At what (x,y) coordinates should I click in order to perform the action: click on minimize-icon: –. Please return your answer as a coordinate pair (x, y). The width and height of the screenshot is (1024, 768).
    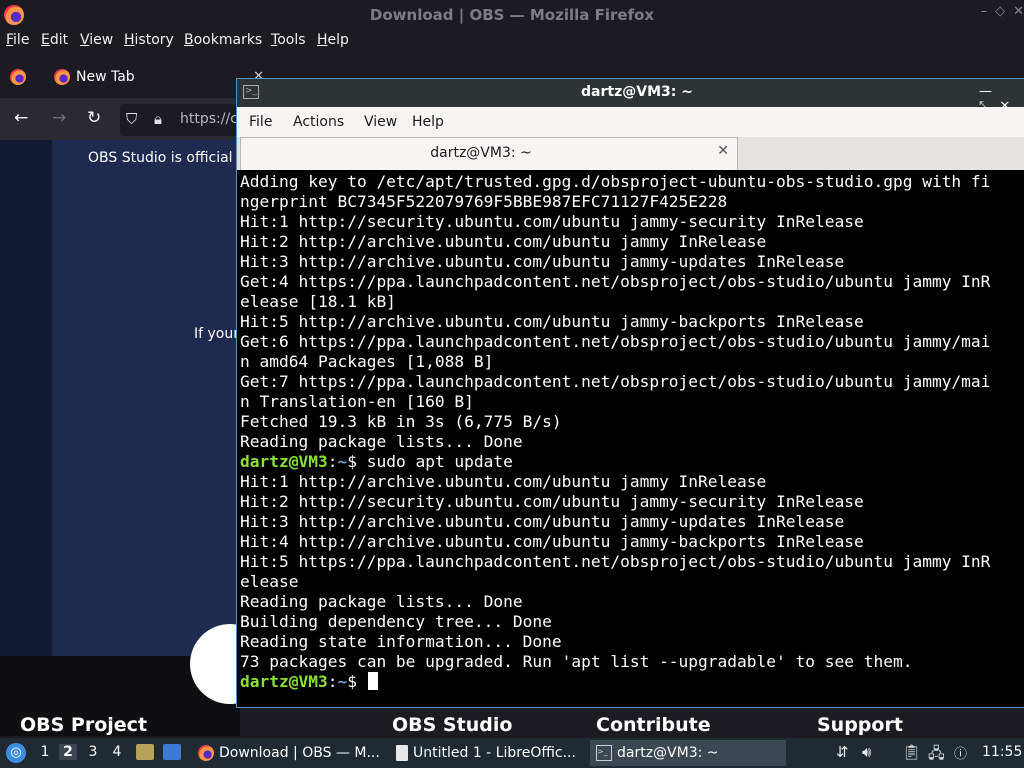
    Looking at the image, I should click on (984, 11).